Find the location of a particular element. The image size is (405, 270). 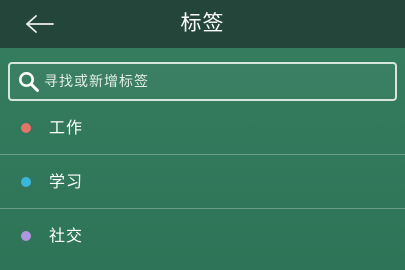

tag-label: 学习 is located at coordinates (66, 181).